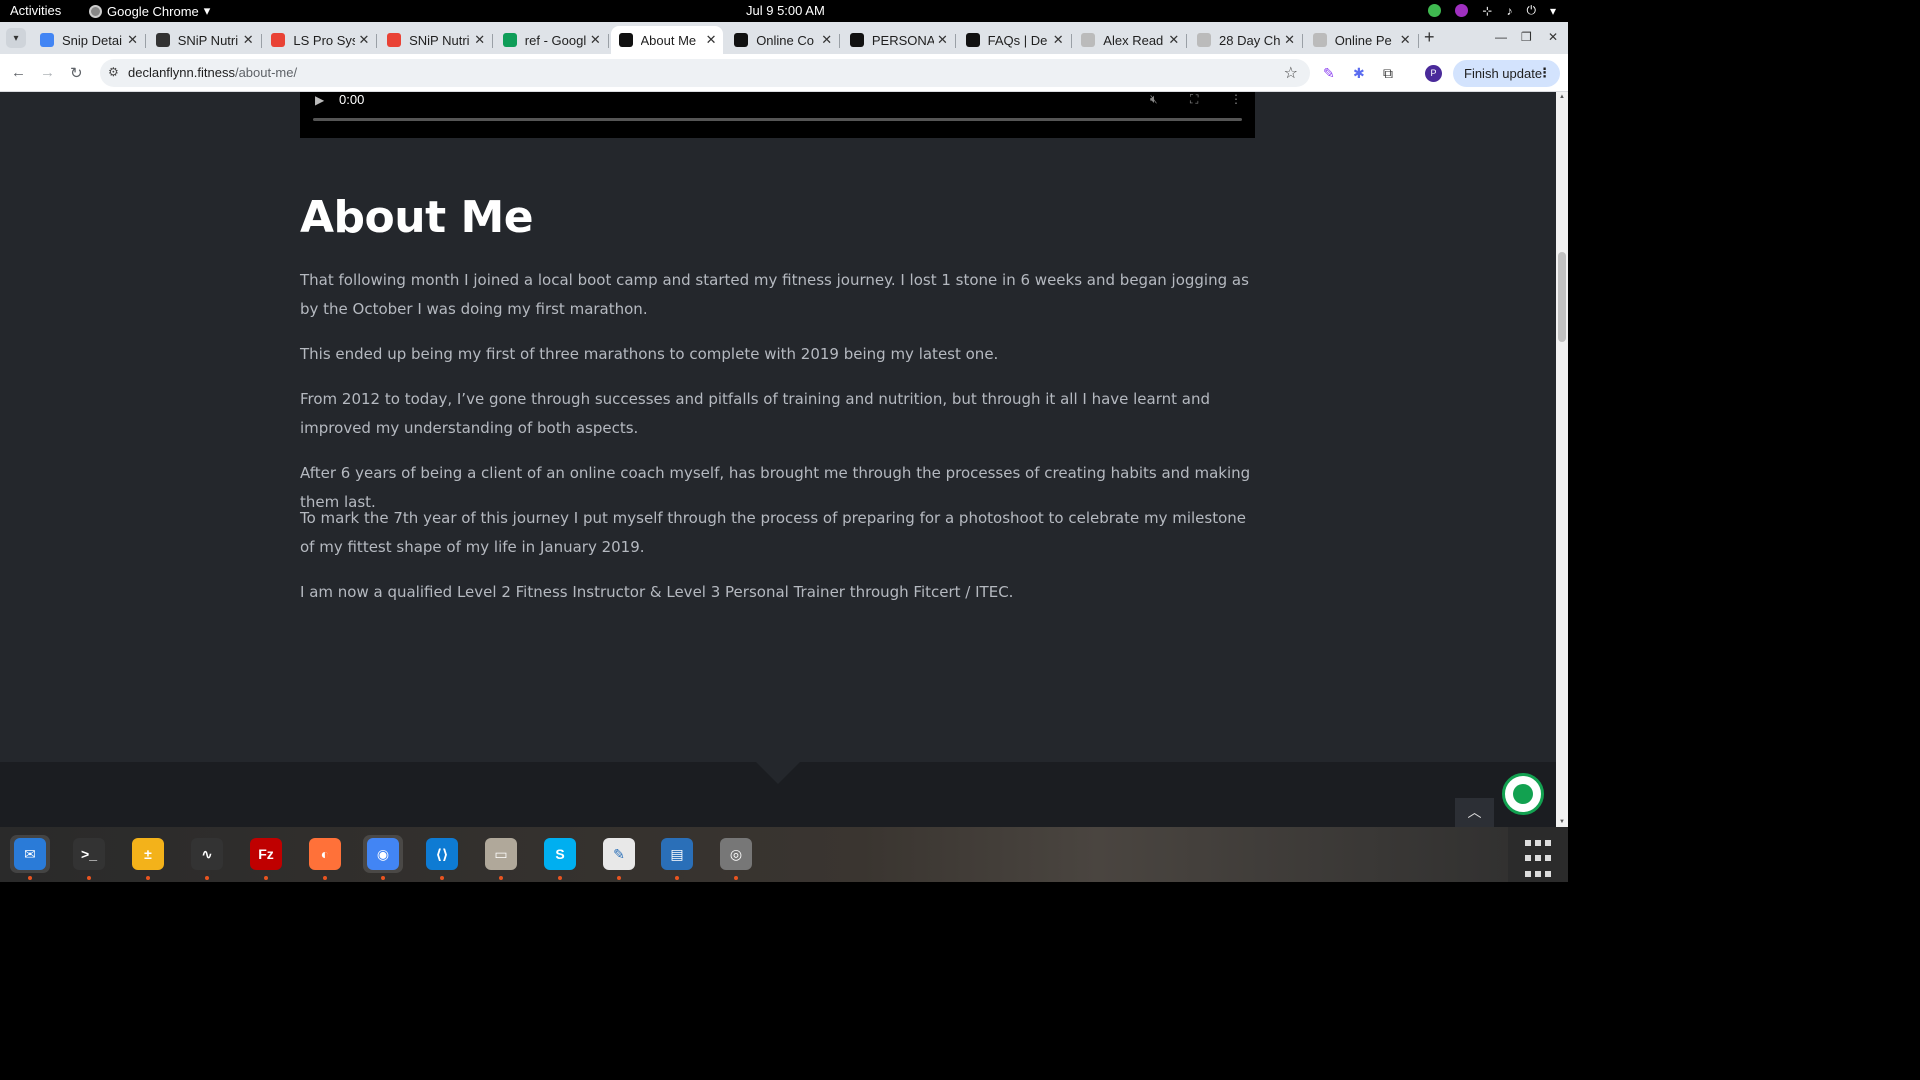 This screenshot has height=1080, width=1920. I want to click on play-icon: ▶, so click(319, 100).